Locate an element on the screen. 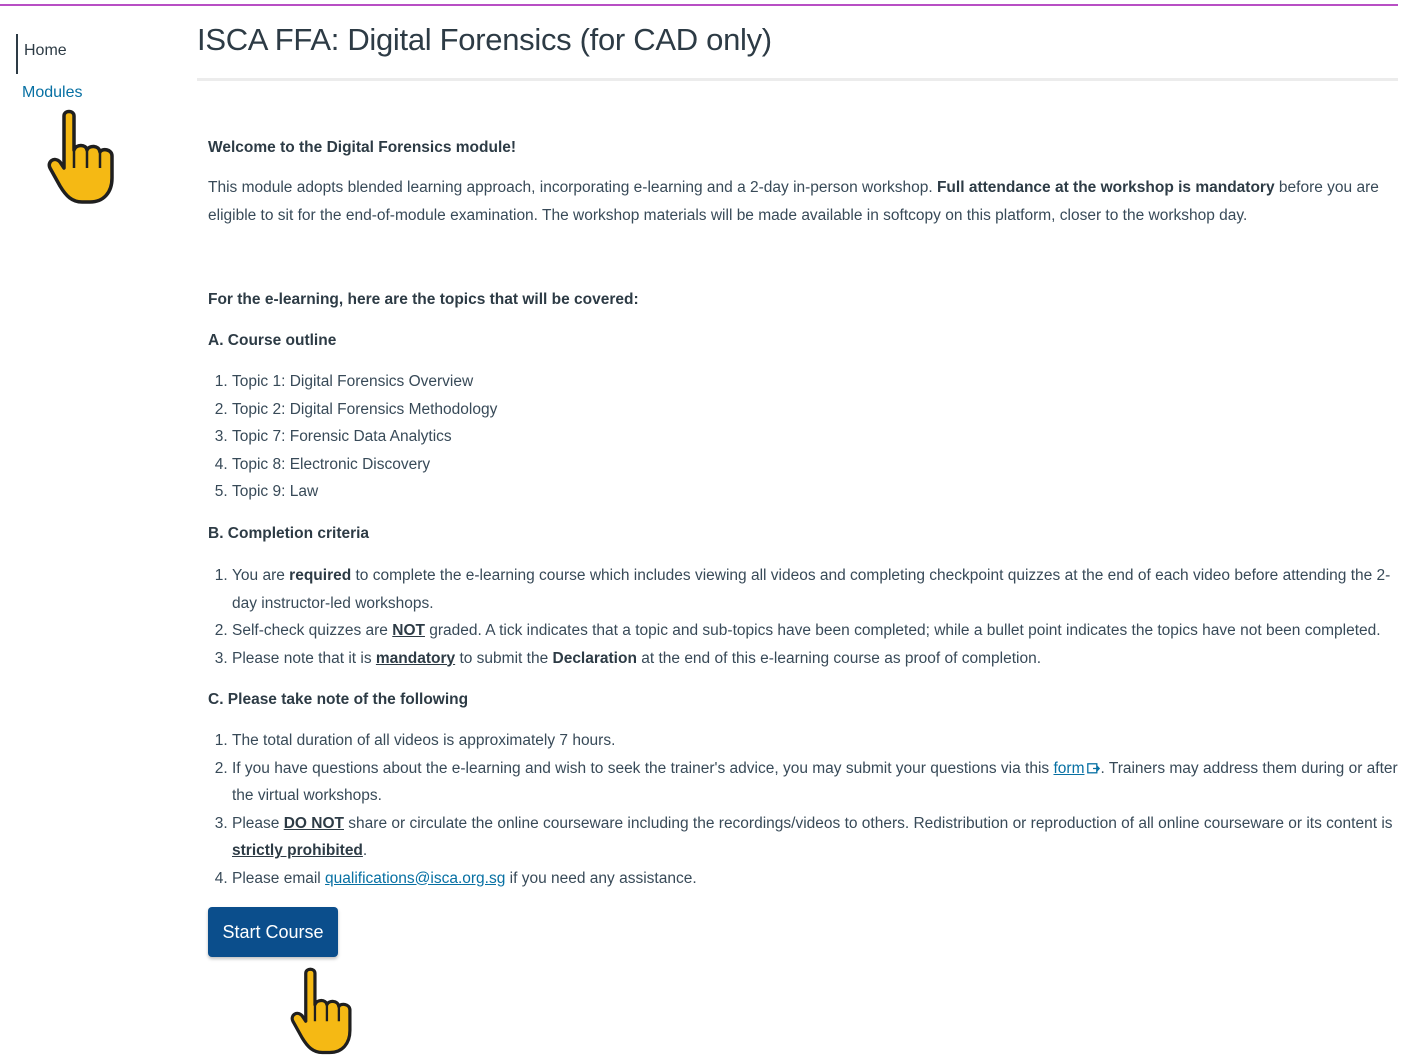 The height and width of the screenshot is (1058, 1403). list-item: Topic 2: Digital Forensics Methodology is located at coordinates (364, 410).